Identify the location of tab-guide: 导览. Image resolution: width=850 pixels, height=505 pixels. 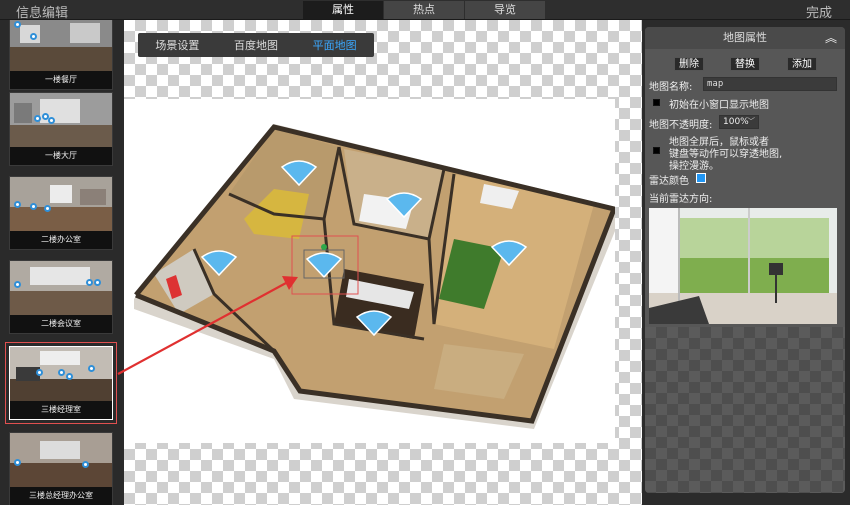
(505, 10).